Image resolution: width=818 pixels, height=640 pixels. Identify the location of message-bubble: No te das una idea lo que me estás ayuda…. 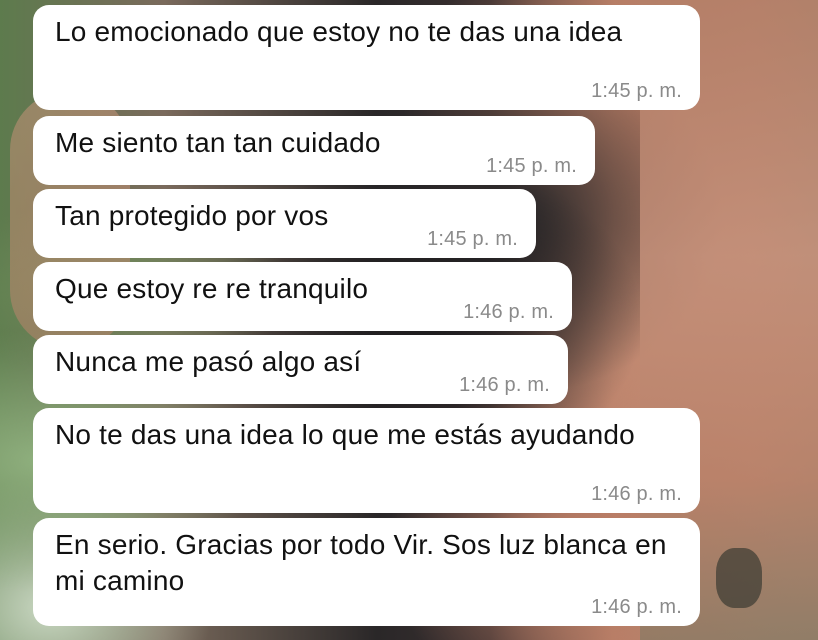
(366, 460).